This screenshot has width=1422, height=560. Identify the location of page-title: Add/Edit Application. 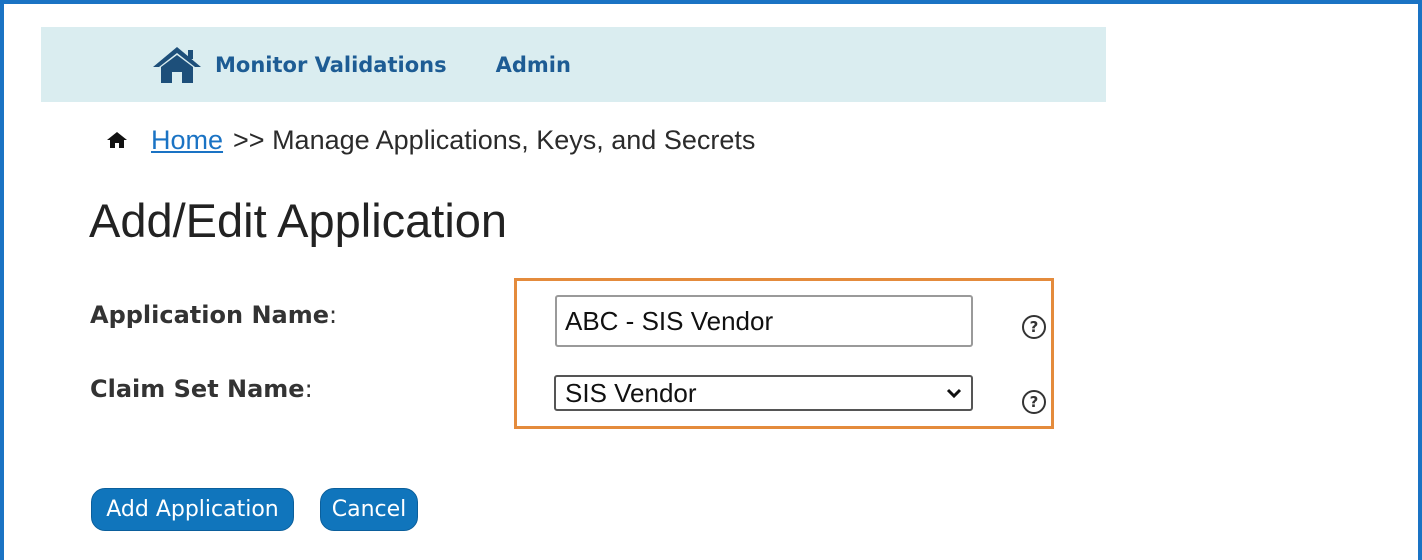
(298, 220).